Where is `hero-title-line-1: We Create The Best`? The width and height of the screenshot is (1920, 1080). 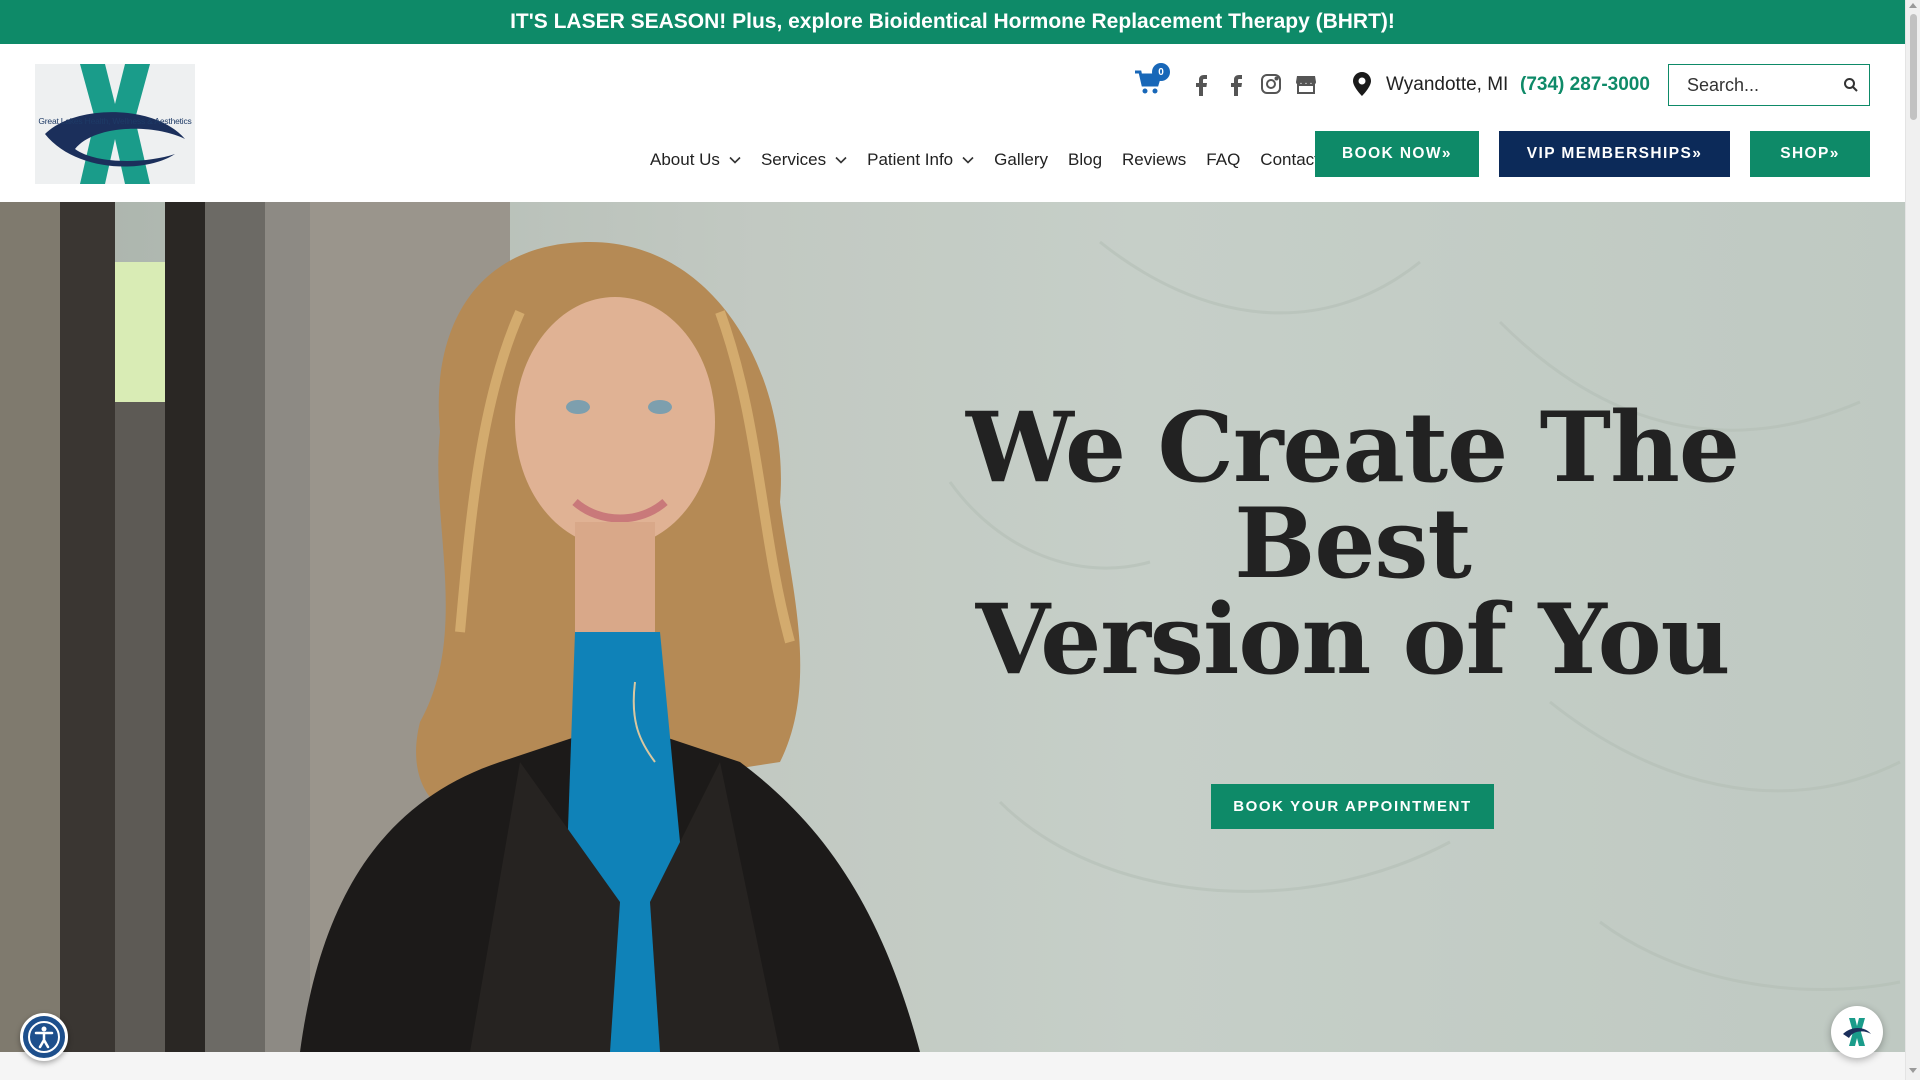 hero-title-line-1: We Create The Best is located at coordinates (1353, 495).